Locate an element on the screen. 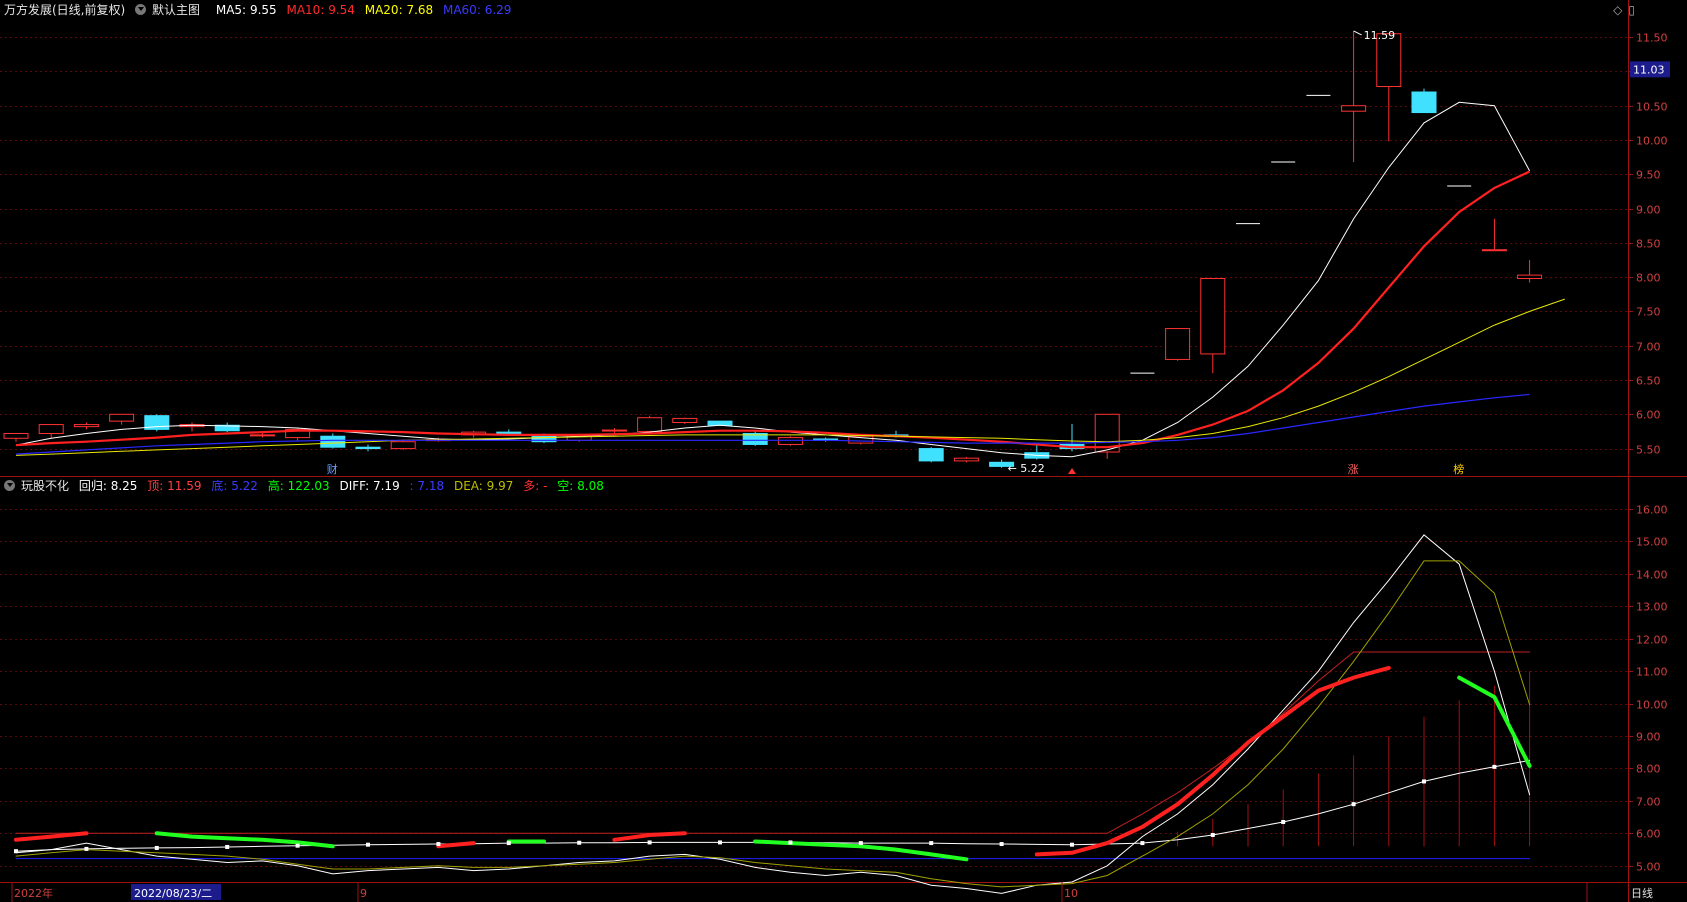  dea-value: 9.97 is located at coordinates (500, 486).